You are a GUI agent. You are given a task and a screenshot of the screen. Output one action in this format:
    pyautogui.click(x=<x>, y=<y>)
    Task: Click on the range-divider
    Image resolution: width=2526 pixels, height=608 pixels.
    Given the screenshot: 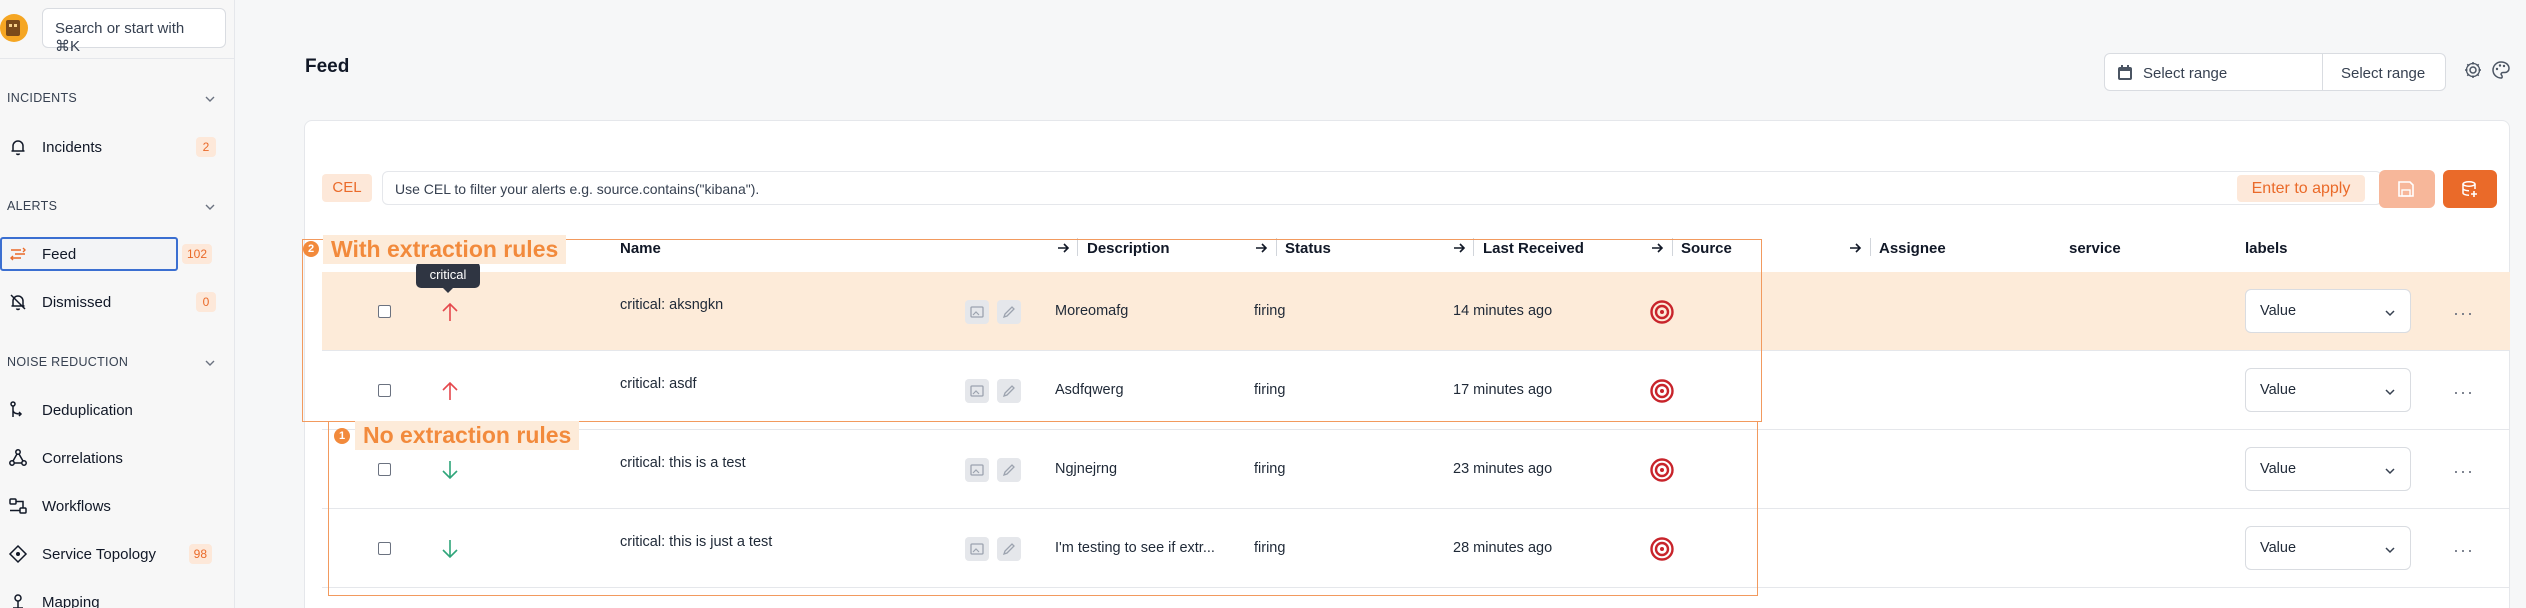 What is the action you would take?
    pyautogui.click(x=2322, y=72)
    